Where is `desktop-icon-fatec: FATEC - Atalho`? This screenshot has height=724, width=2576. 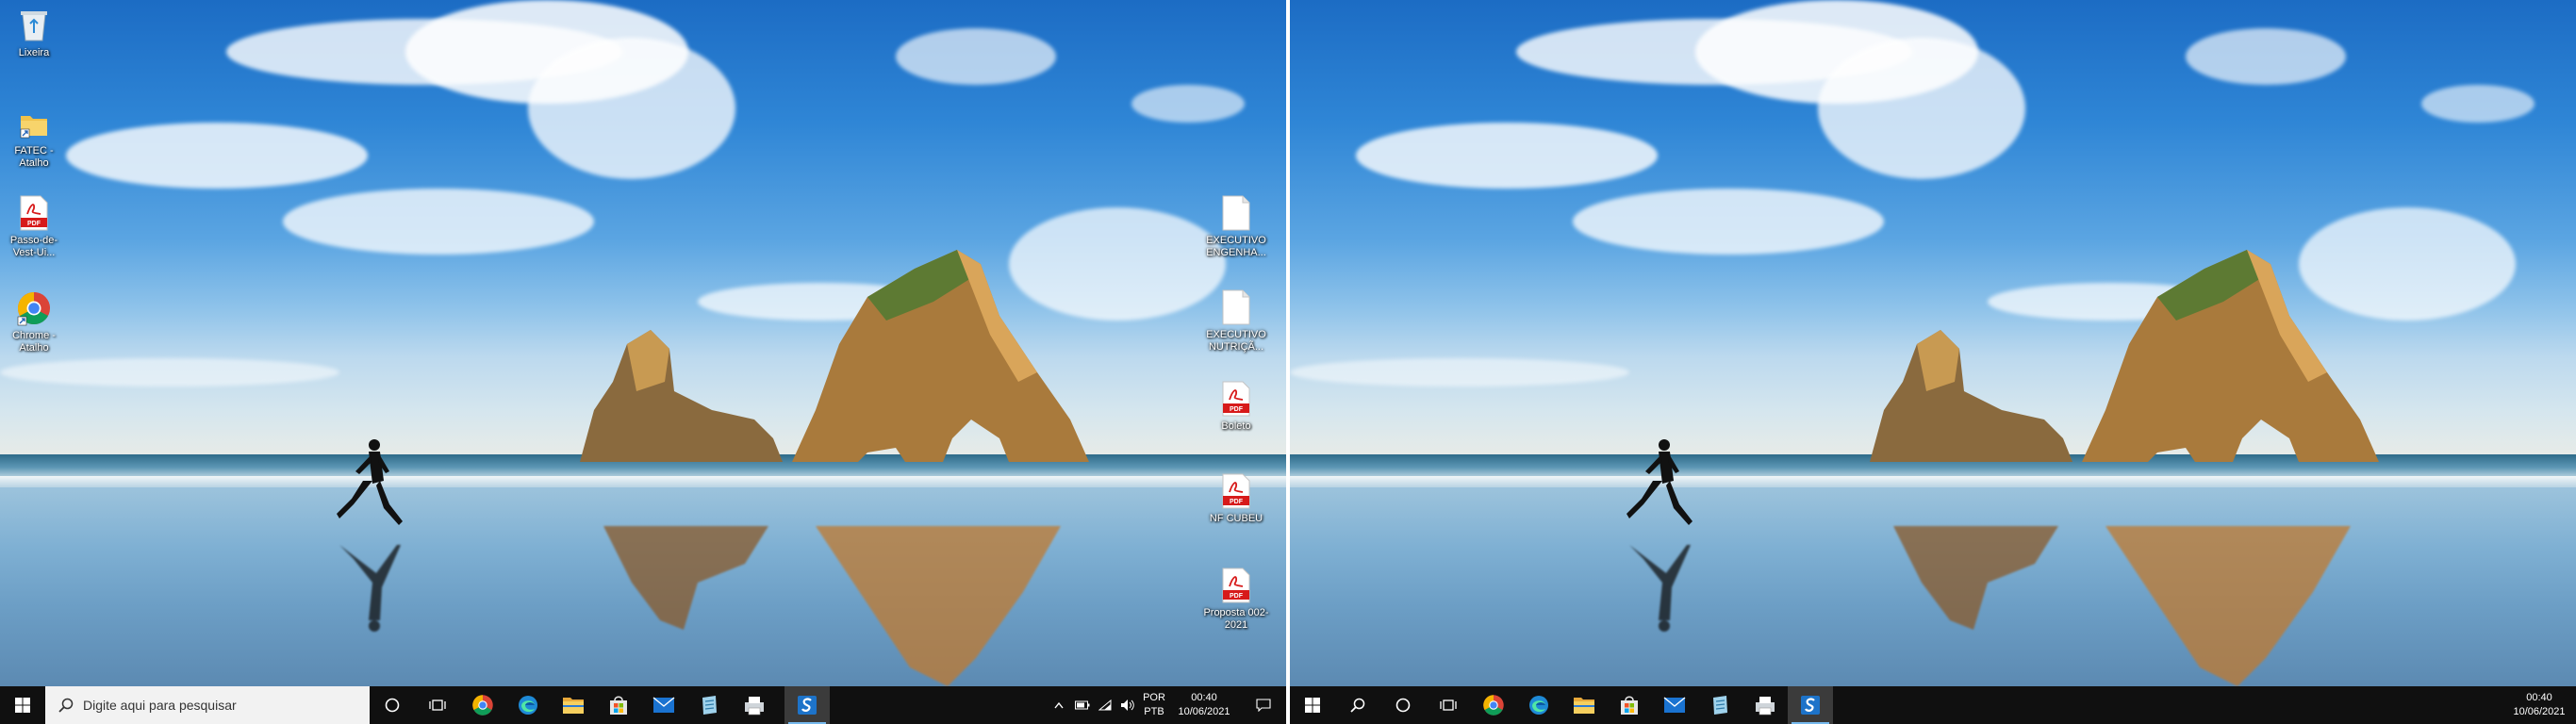
desktop-icon-fatec: FATEC - Atalho is located at coordinates (34, 137).